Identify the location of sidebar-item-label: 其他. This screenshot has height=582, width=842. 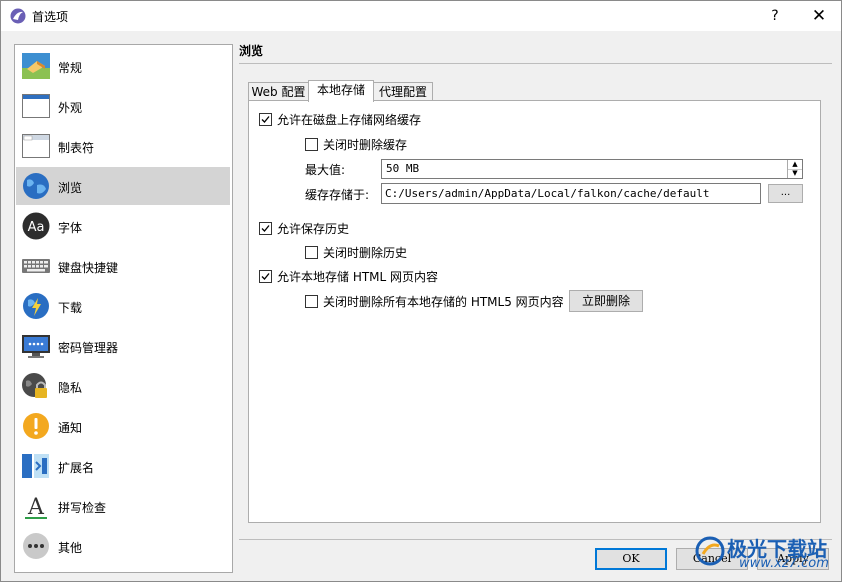
(70, 548).